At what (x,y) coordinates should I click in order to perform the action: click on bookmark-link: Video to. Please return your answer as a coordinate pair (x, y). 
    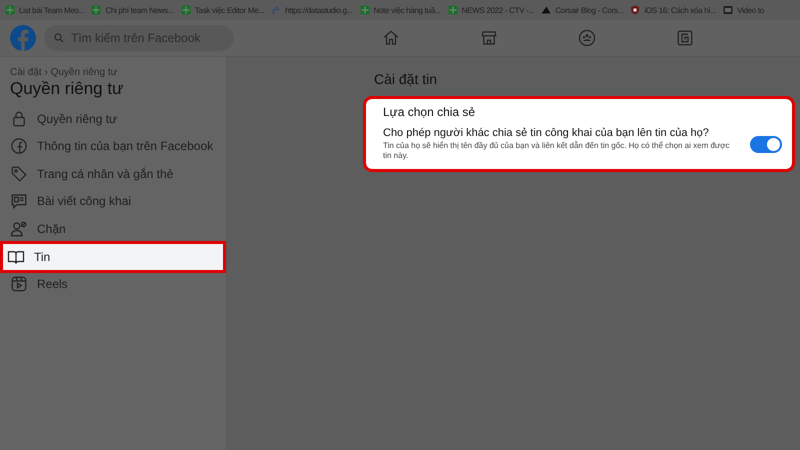
    Looking at the image, I should click on (743, 10).